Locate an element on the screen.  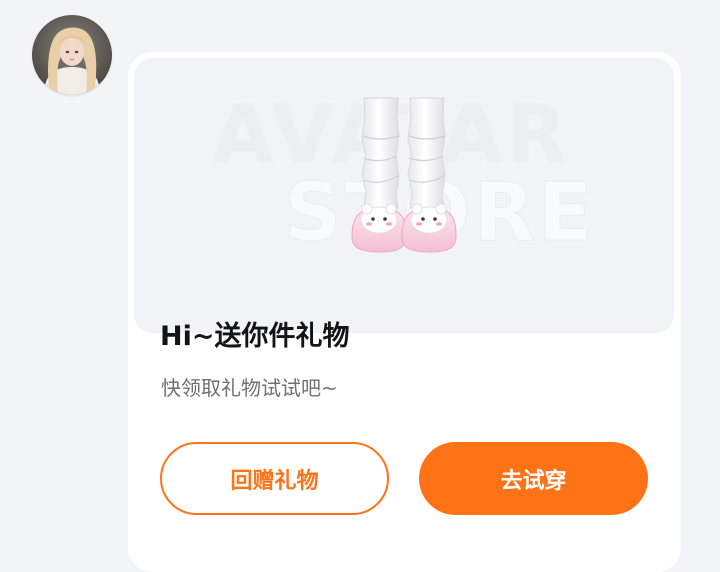
gift-subtitle: 快领取礼物试试吧~ is located at coordinates (249, 388).